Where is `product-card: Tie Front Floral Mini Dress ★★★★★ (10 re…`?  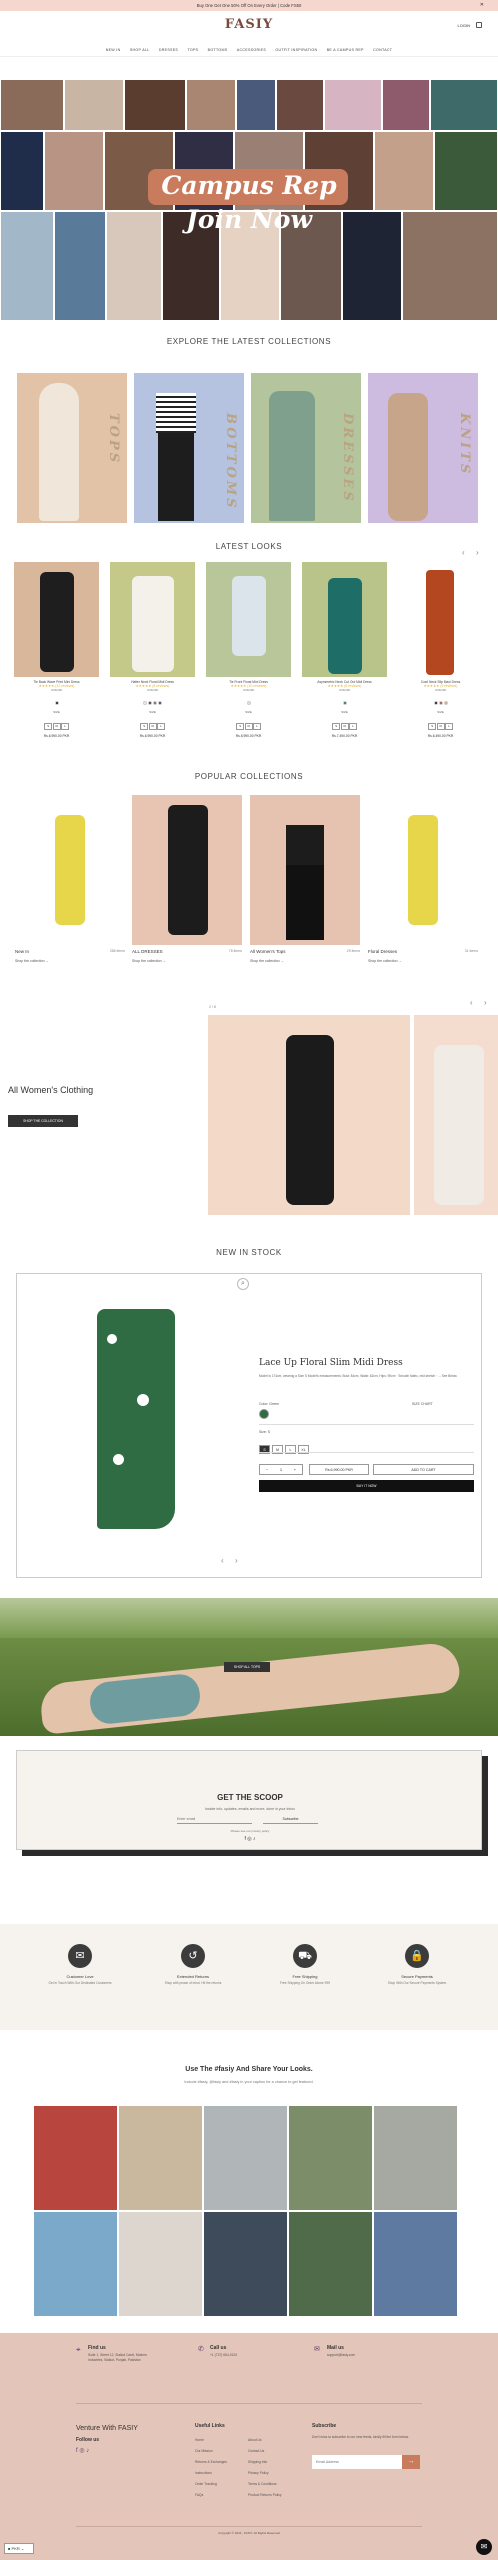 product-card: Tie Front Floral Mini Dress ★★★★★ (10 re… is located at coordinates (248, 650).